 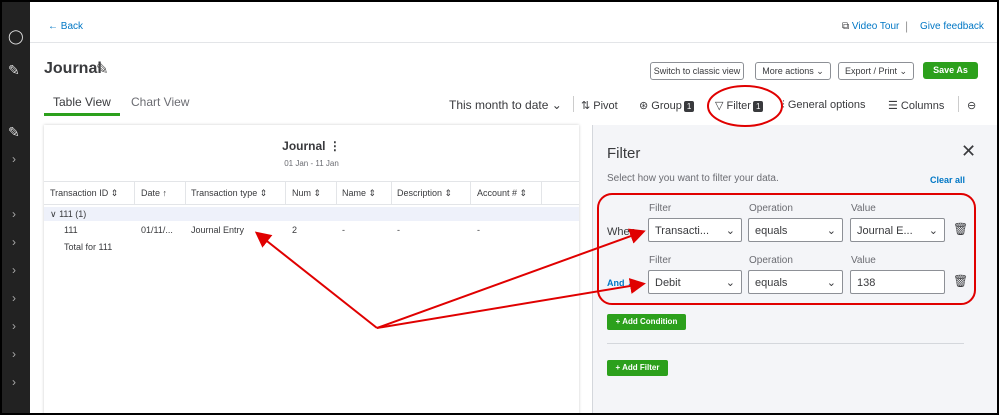 I want to click on column-header-label: Account #, so click(x=497, y=193).